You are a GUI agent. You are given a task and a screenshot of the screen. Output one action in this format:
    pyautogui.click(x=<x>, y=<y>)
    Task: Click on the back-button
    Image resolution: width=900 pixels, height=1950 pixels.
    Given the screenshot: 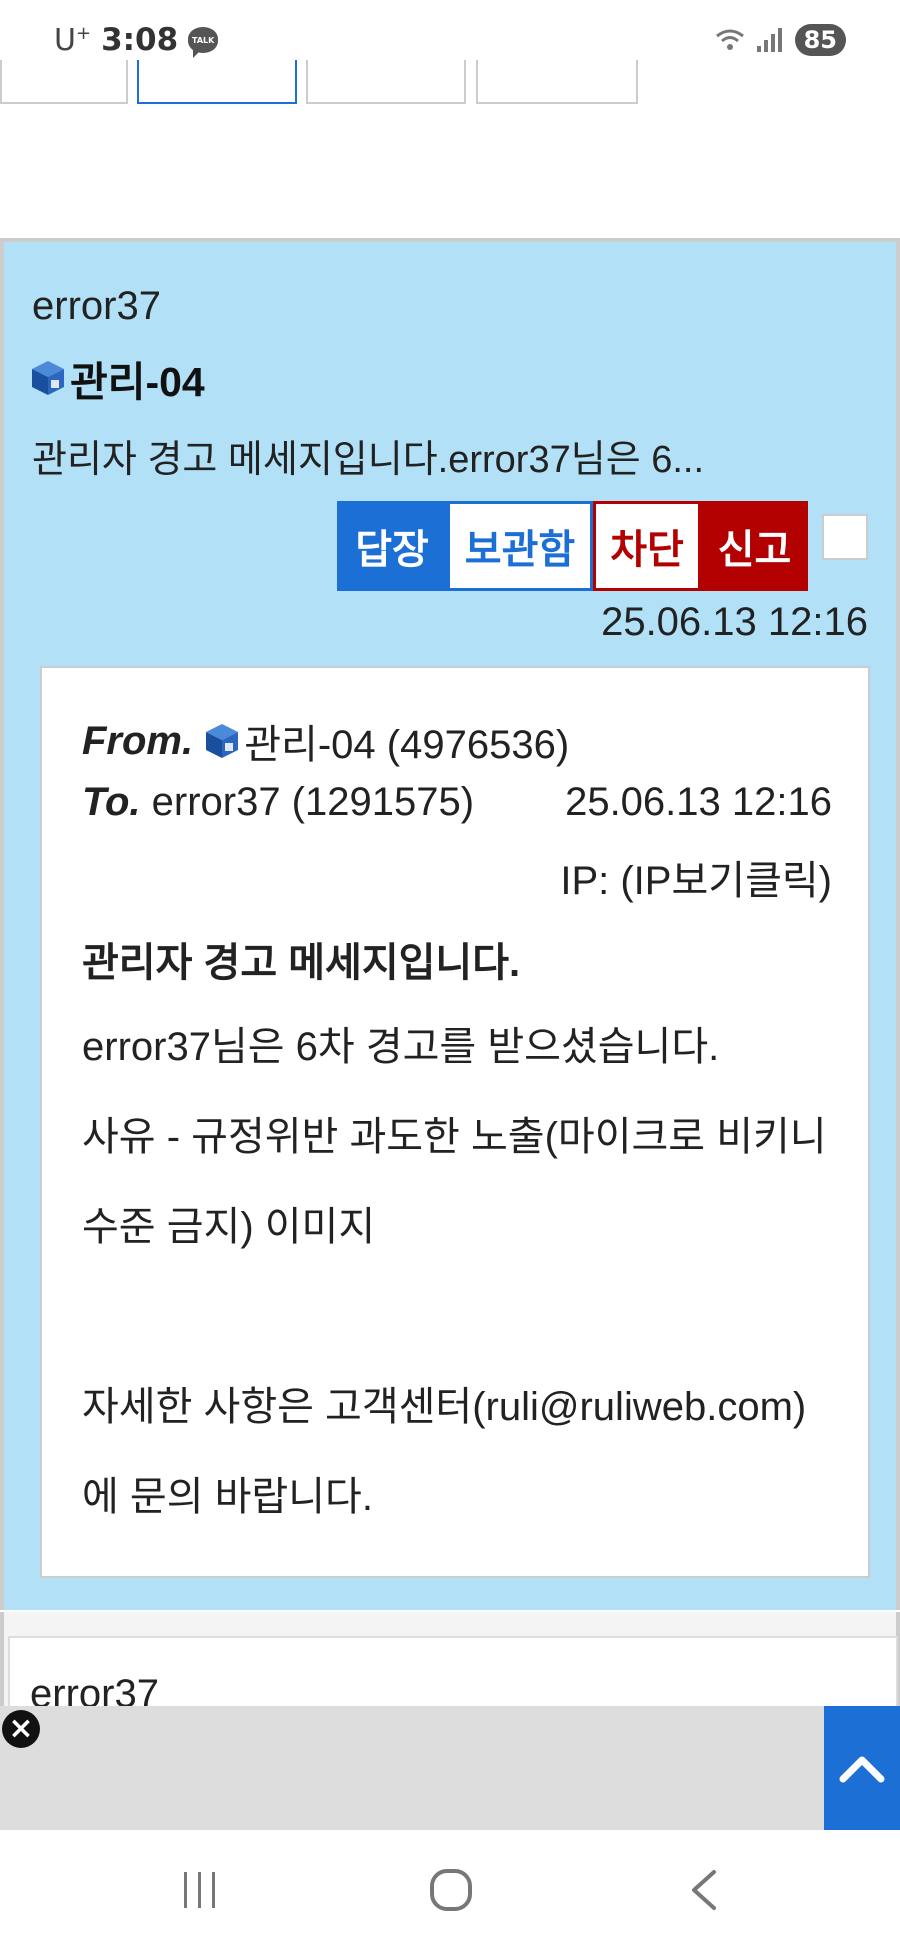 What is the action you would take?
    pyautogui.click(x=704, y=1890)
    